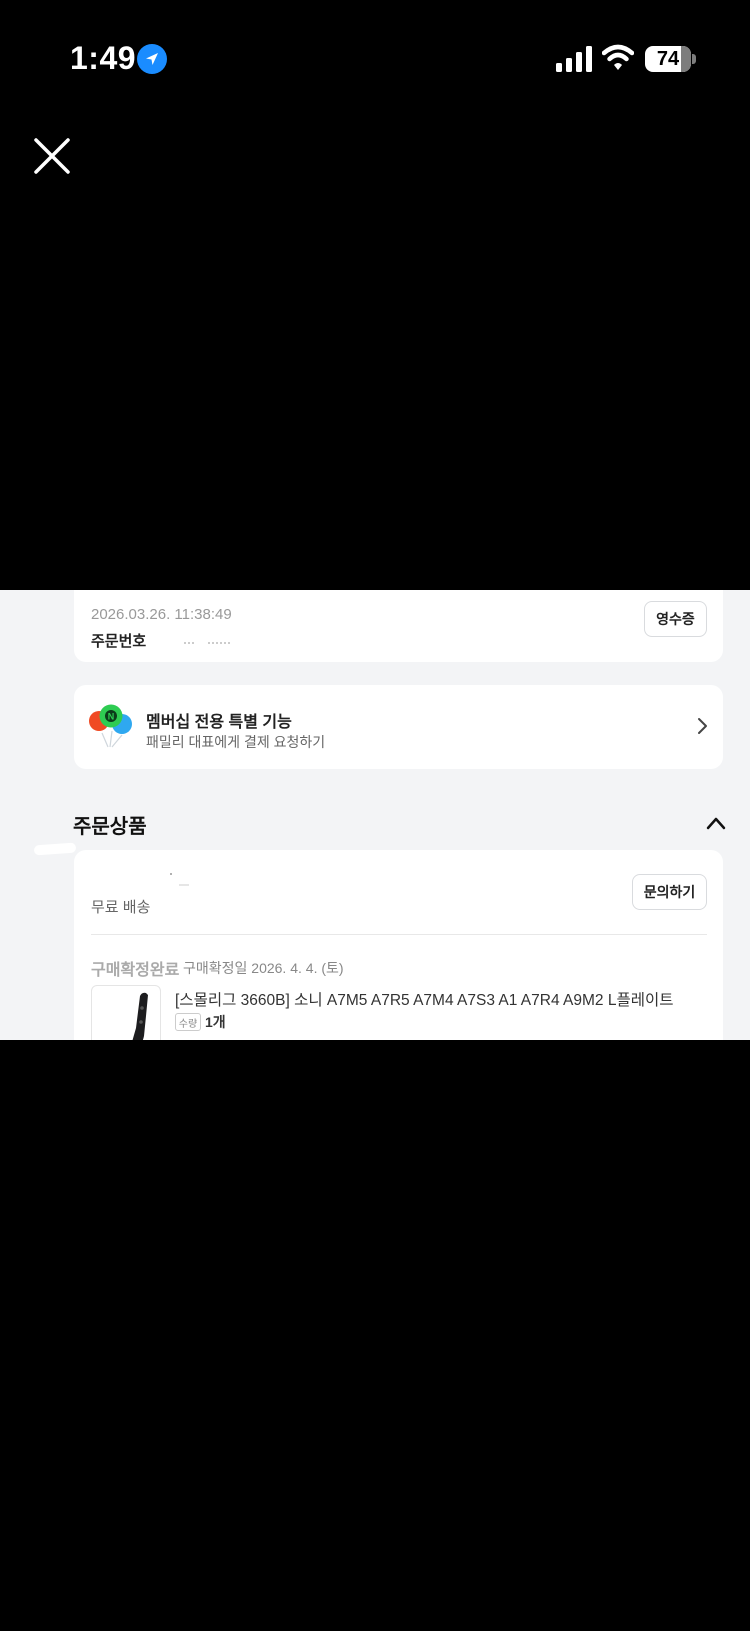  What do you see at coordinates (675, 619) in the screenshot?
I see `receipt-button: 영수증` at bounding box center [675, 619].